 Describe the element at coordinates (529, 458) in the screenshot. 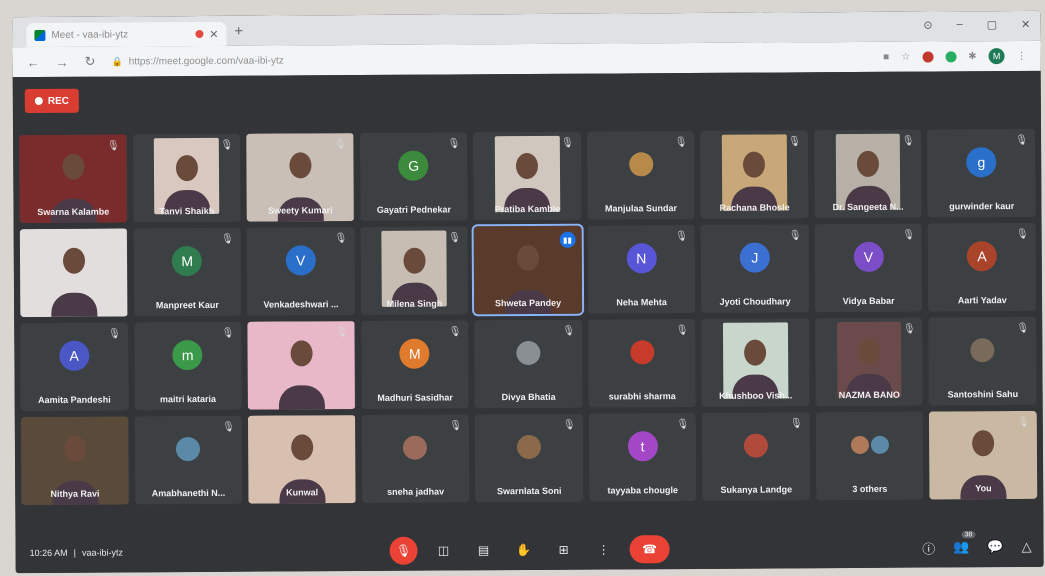

I see `participant-tile: 🎙 Swarnlata Soni` at that location.